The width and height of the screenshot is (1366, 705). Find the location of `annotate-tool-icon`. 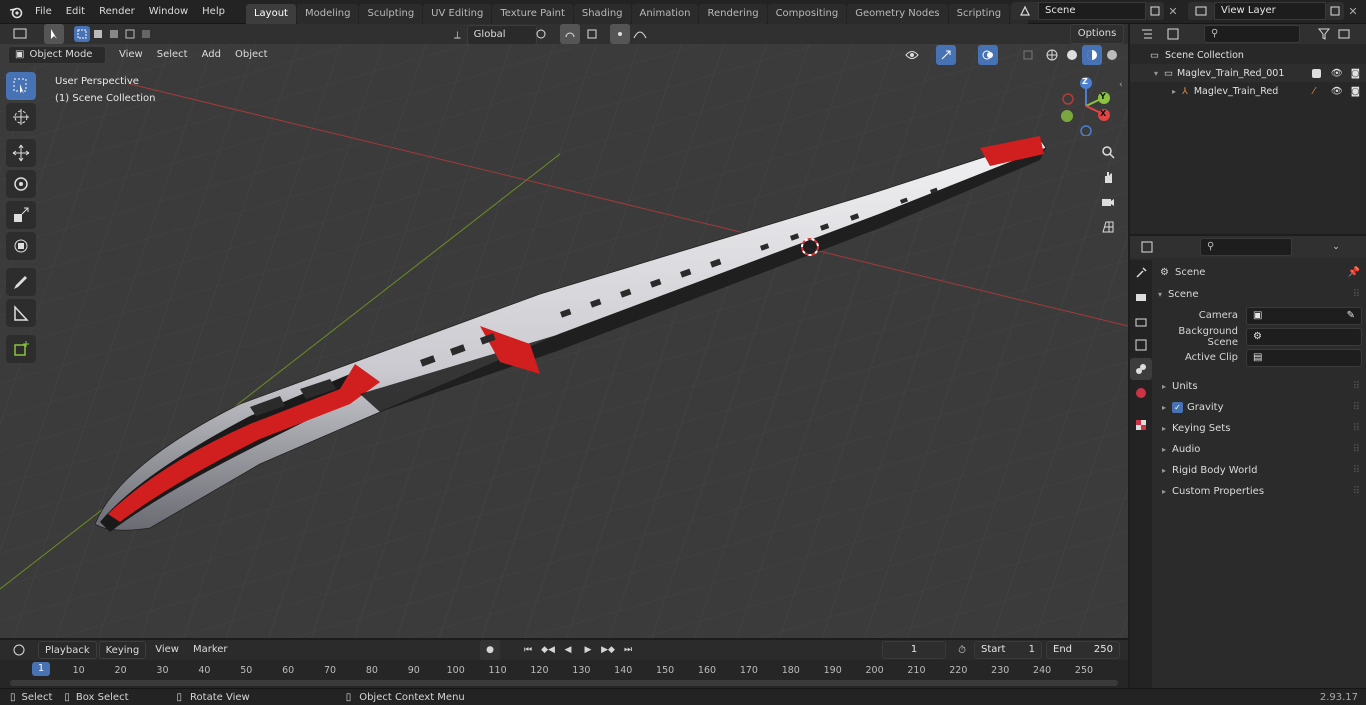

annotate-tool-icon is located at coordinates (21, 282).